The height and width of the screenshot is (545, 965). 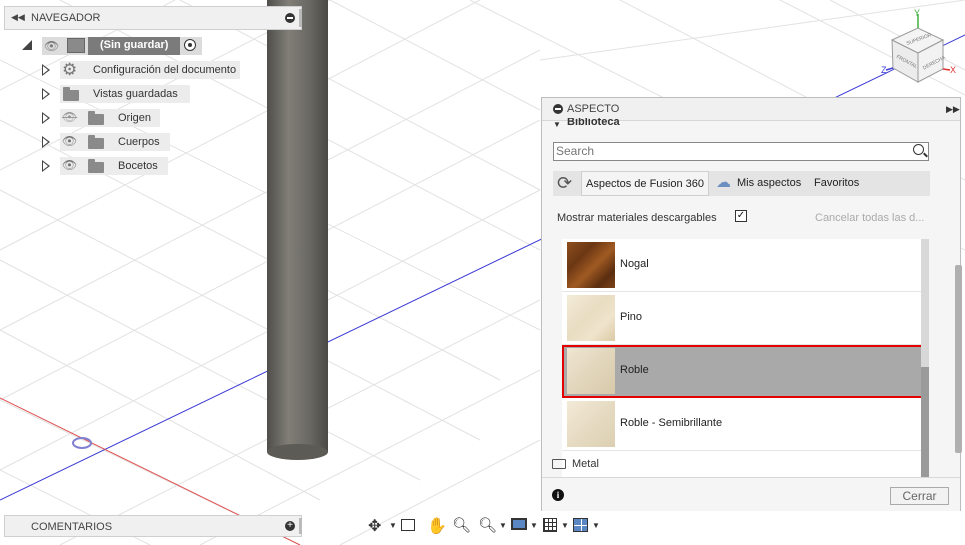 I want to click on tab-my-appearances: Mis aspectos, so click(x=772, y=183).